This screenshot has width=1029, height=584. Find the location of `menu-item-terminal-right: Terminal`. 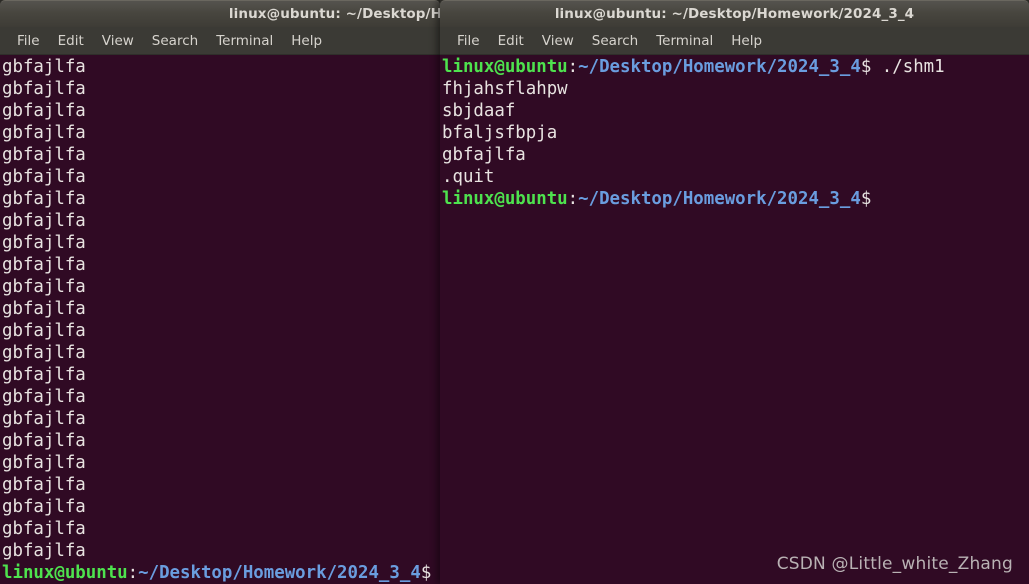

menu-item-terminal-right: Terminal is located at coordinates (684, 41).